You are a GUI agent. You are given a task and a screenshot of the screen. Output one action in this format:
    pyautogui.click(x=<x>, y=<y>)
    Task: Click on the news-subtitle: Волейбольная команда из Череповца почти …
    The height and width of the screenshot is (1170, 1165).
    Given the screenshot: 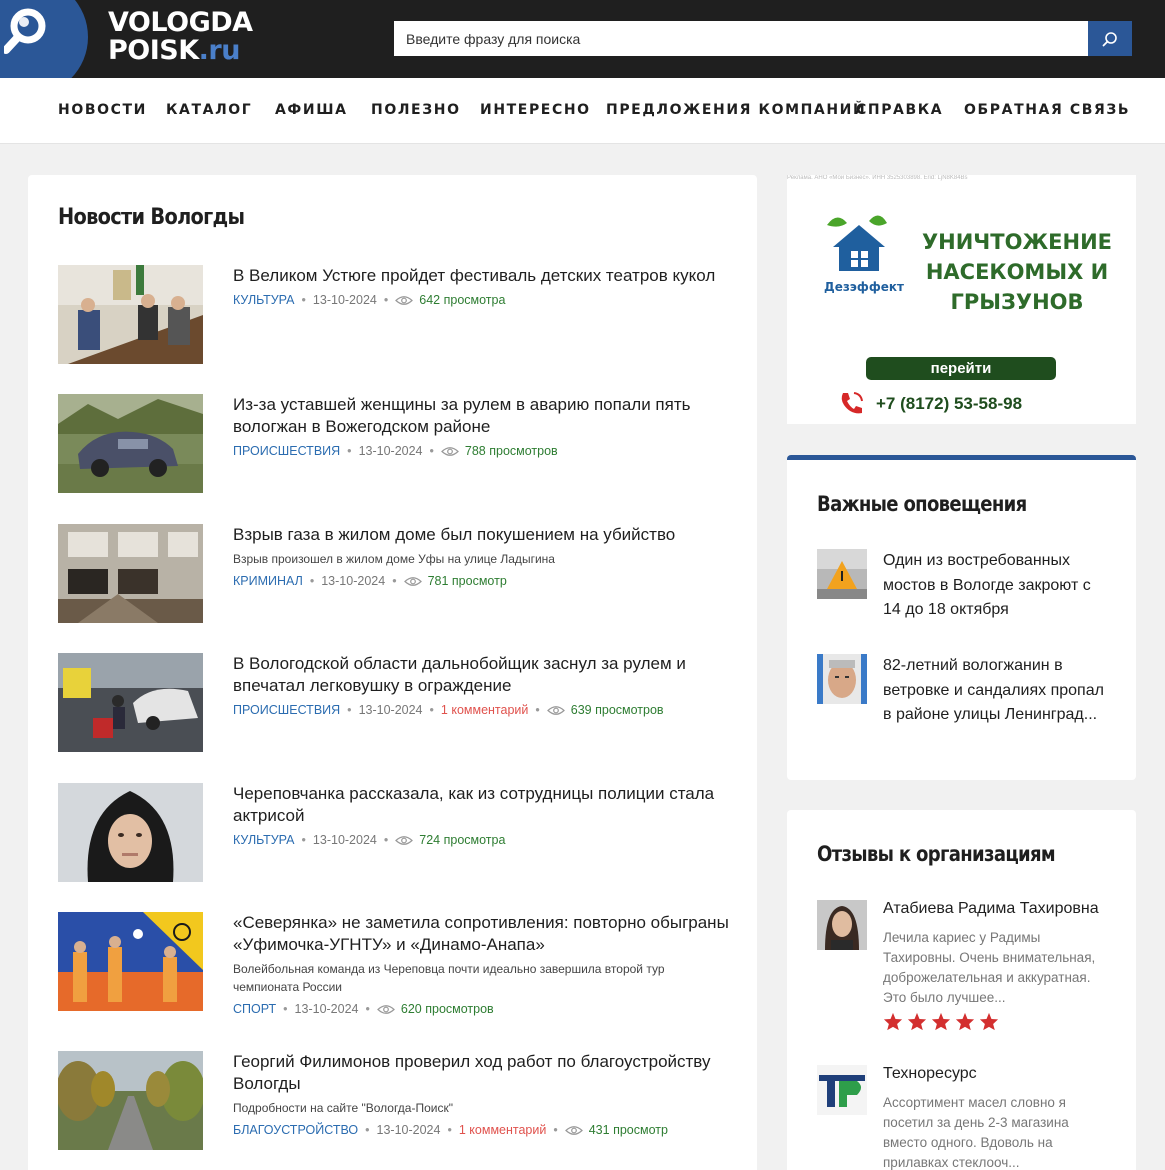 What is the action you would take?
    pyautogui.click(x=449, y=978)
    